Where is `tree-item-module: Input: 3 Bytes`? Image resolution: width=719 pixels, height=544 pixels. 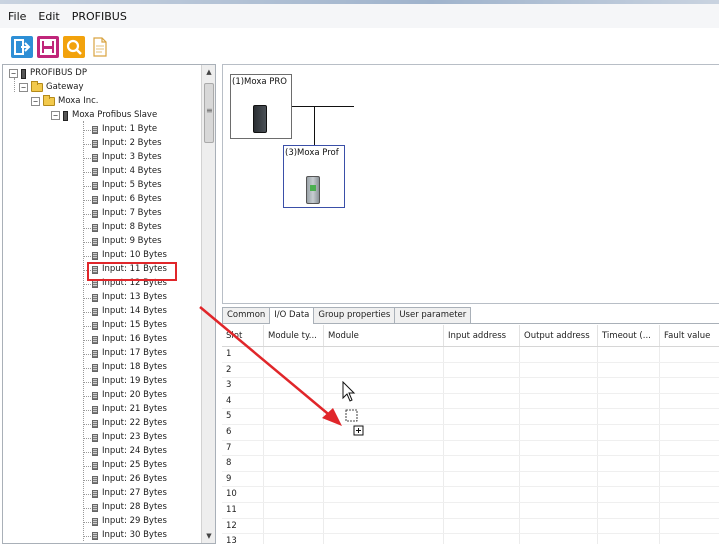 tree-item-module: Input: 3 Bytes is located at coordinates (127, 157).